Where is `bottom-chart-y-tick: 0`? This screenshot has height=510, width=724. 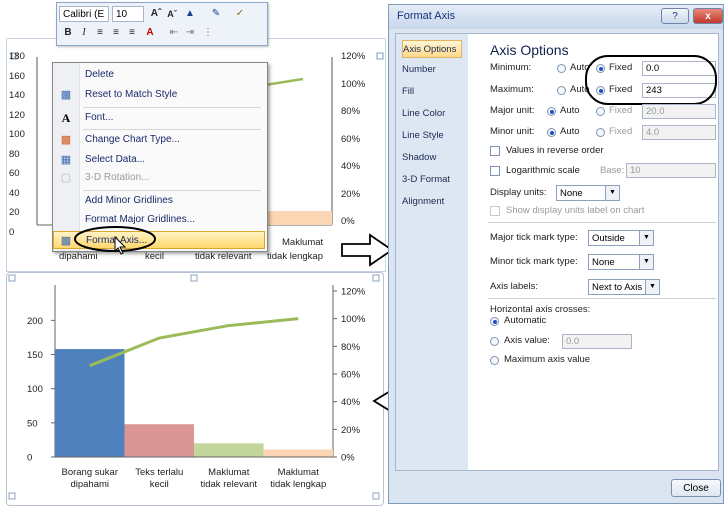
bottom-chart-y-tick: 0 is located at coordinates (29, 458).